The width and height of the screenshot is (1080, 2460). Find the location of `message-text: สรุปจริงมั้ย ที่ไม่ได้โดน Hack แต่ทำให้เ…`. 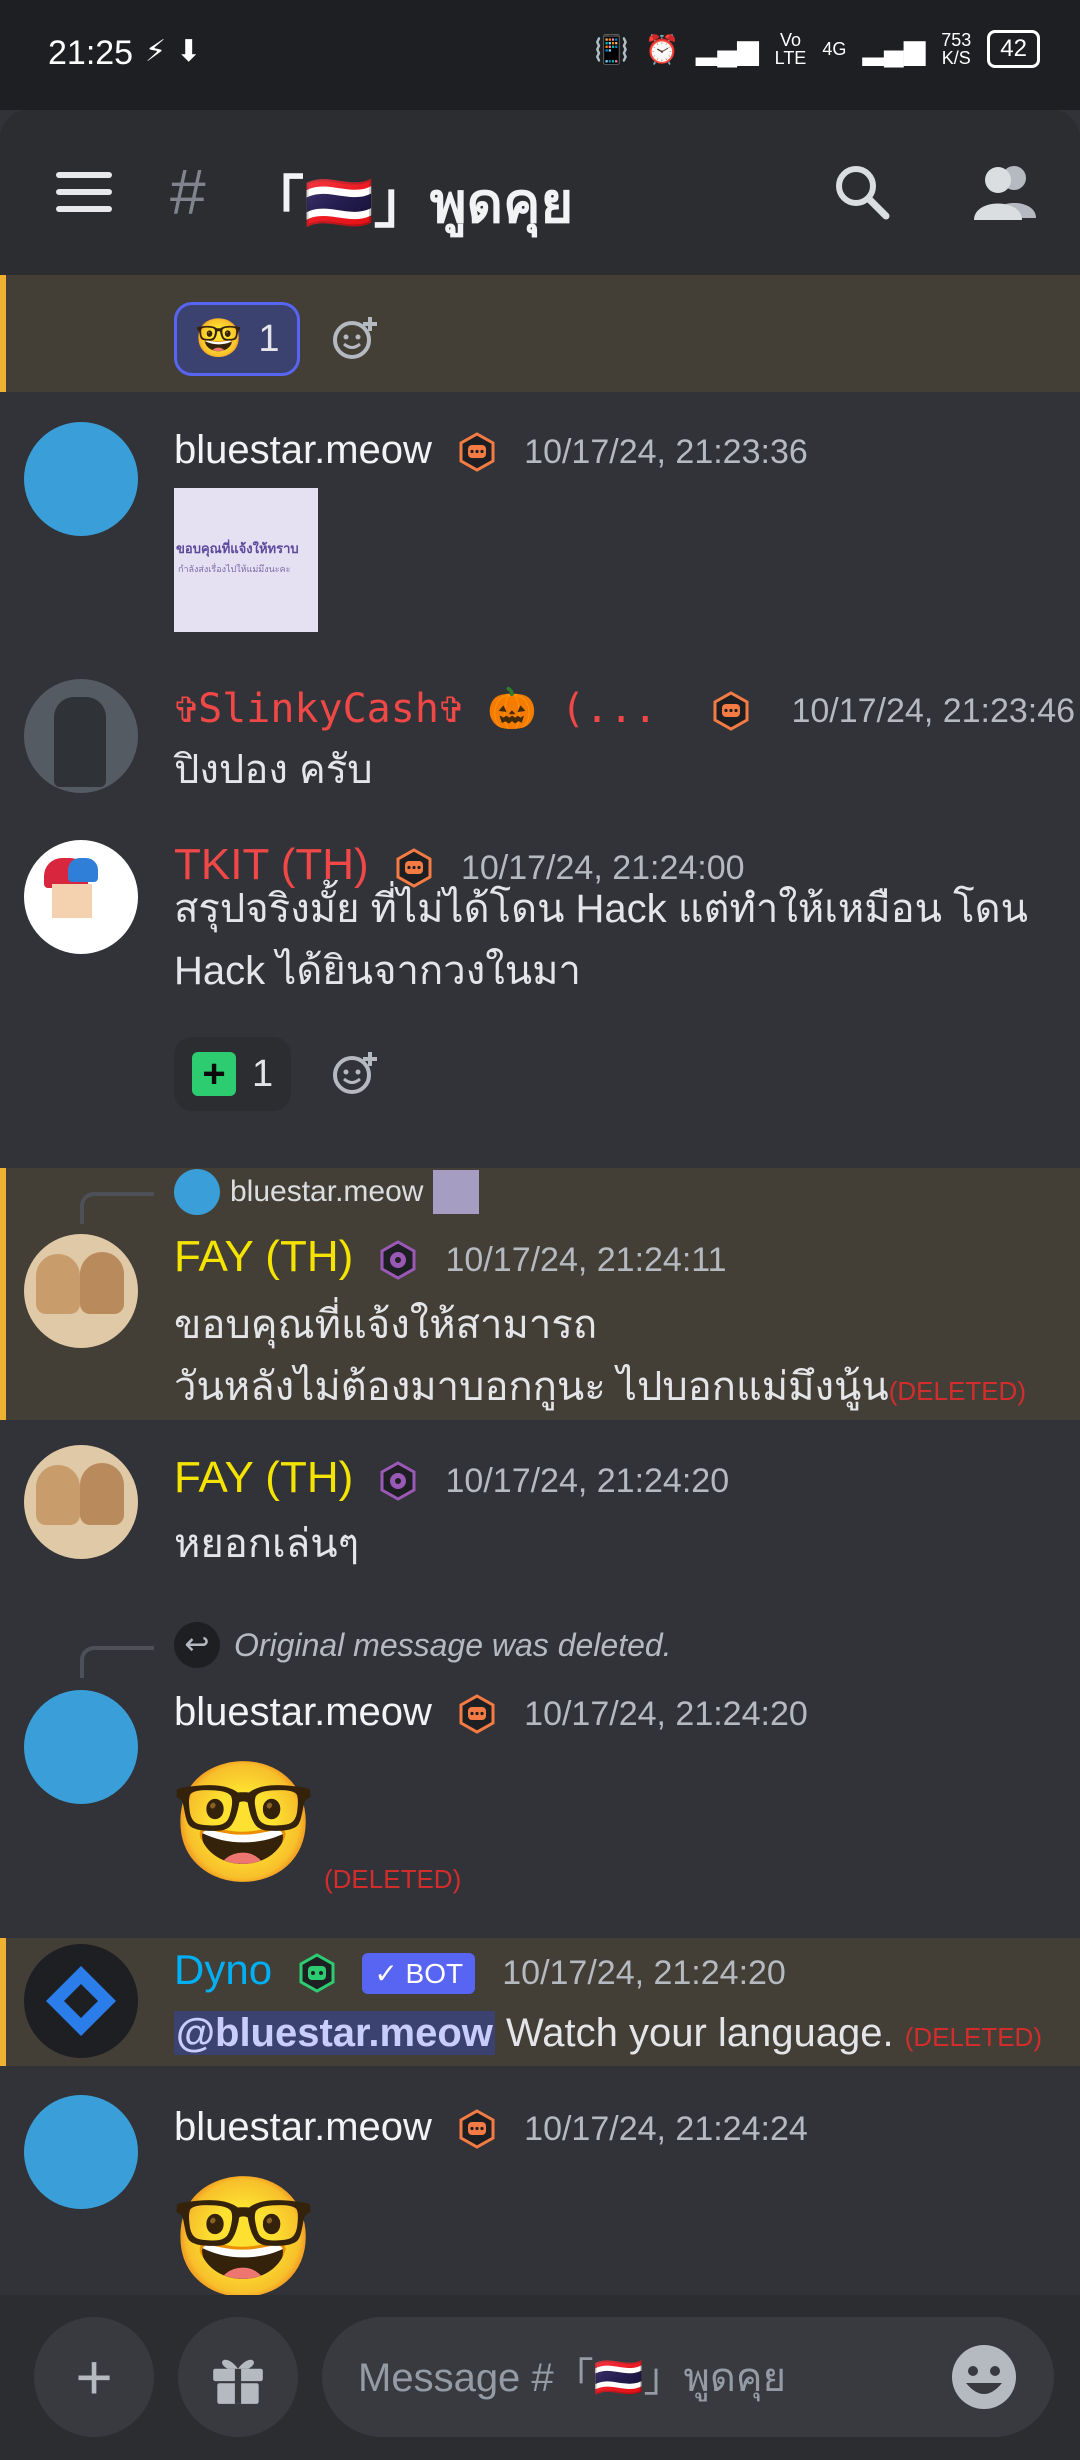

message-text: สรุปจริงมั้ย ที่ไม่ได้โดน Hack แต่ทำให้เ… is located at coordinates (601, 940).